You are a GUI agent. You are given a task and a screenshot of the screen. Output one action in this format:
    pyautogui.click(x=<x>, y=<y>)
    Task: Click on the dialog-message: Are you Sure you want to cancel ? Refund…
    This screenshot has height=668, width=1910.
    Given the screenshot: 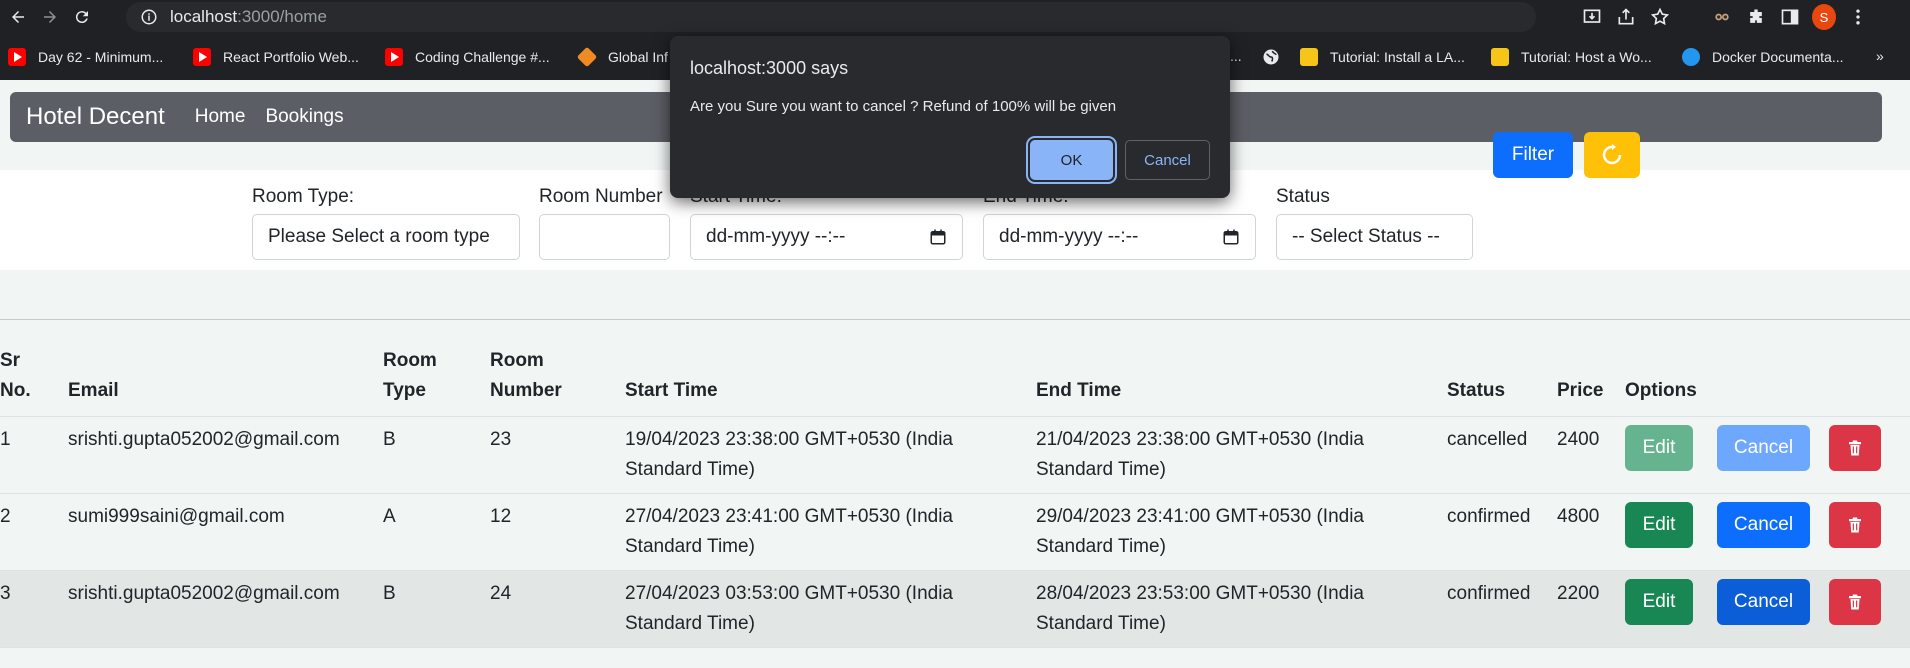 What is the action you would take?
    pyautogui.click(x=903, y=106)
    